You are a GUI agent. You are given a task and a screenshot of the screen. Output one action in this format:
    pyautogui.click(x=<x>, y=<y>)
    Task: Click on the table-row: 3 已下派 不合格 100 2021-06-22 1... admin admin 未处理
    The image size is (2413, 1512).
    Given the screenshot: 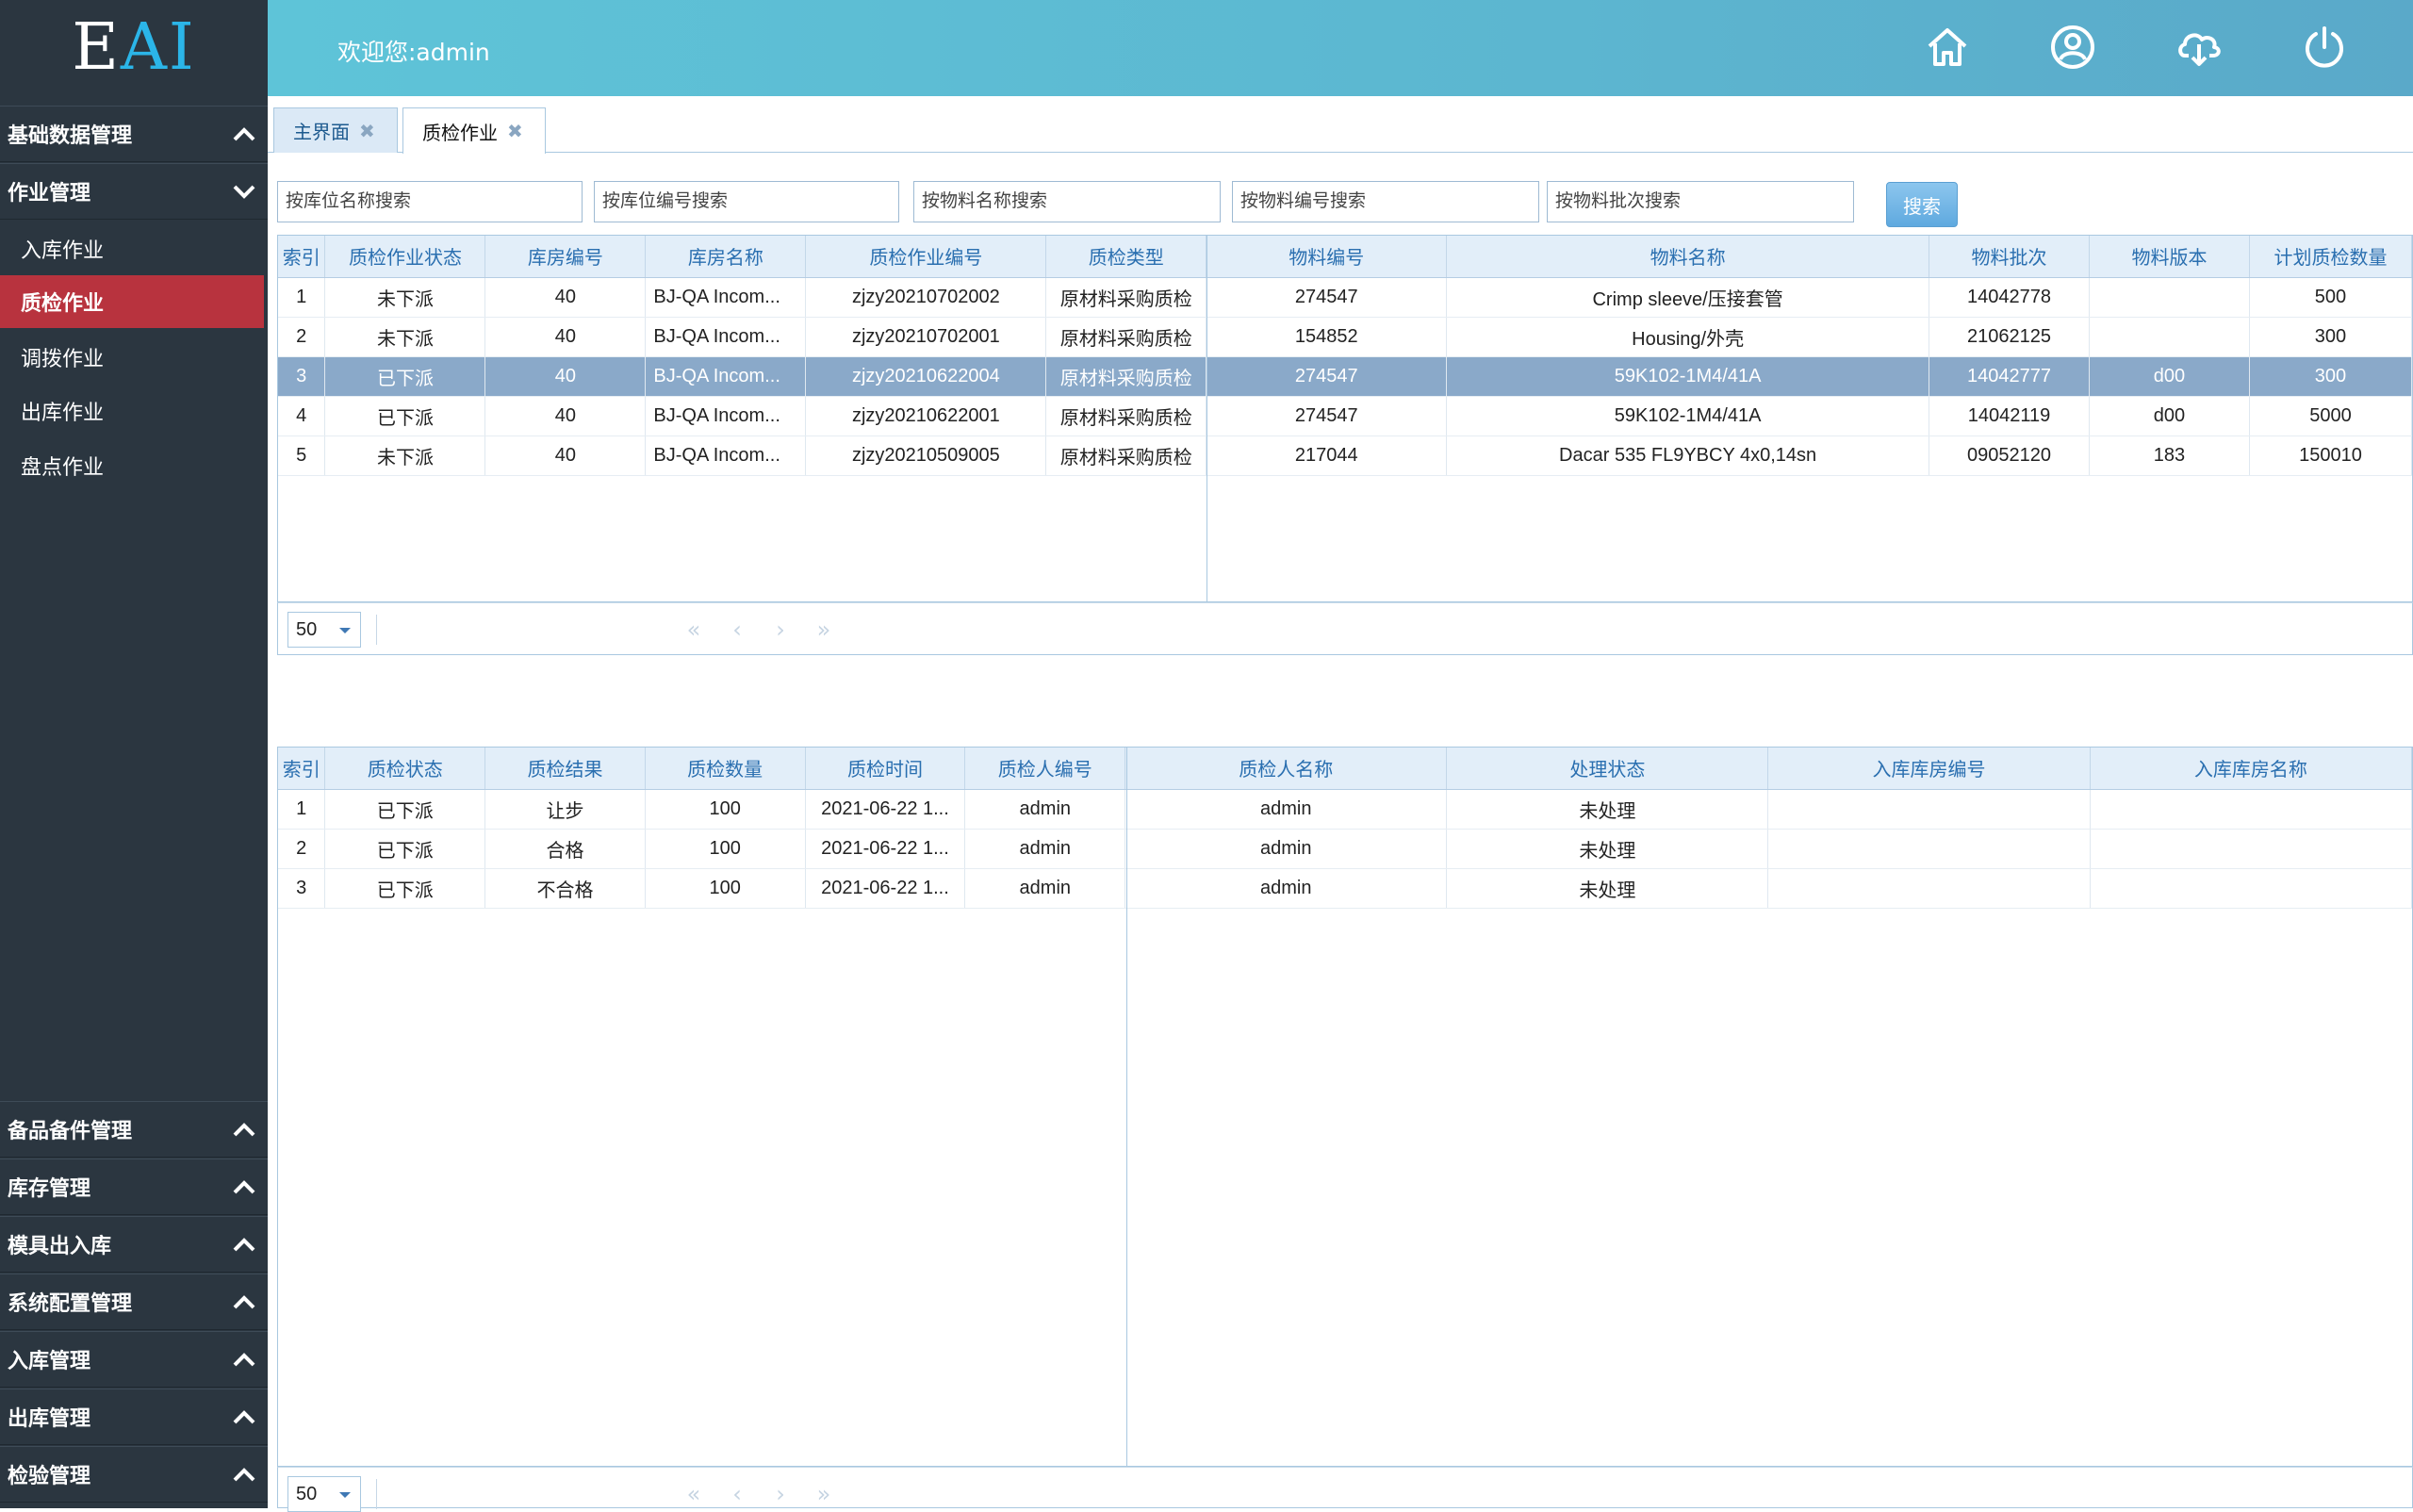 What is the action you would take?
    pyautogui.click(x=1345, y=889)
    